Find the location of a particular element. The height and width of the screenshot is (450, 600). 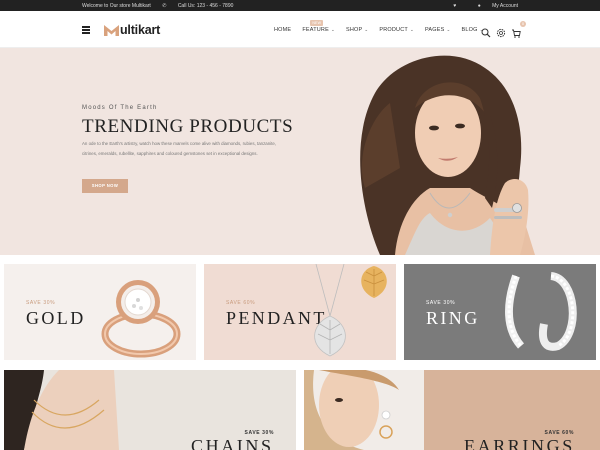

category-tile-pendant: SAVE 60% PENDANT is located at coordinates (300, 312).